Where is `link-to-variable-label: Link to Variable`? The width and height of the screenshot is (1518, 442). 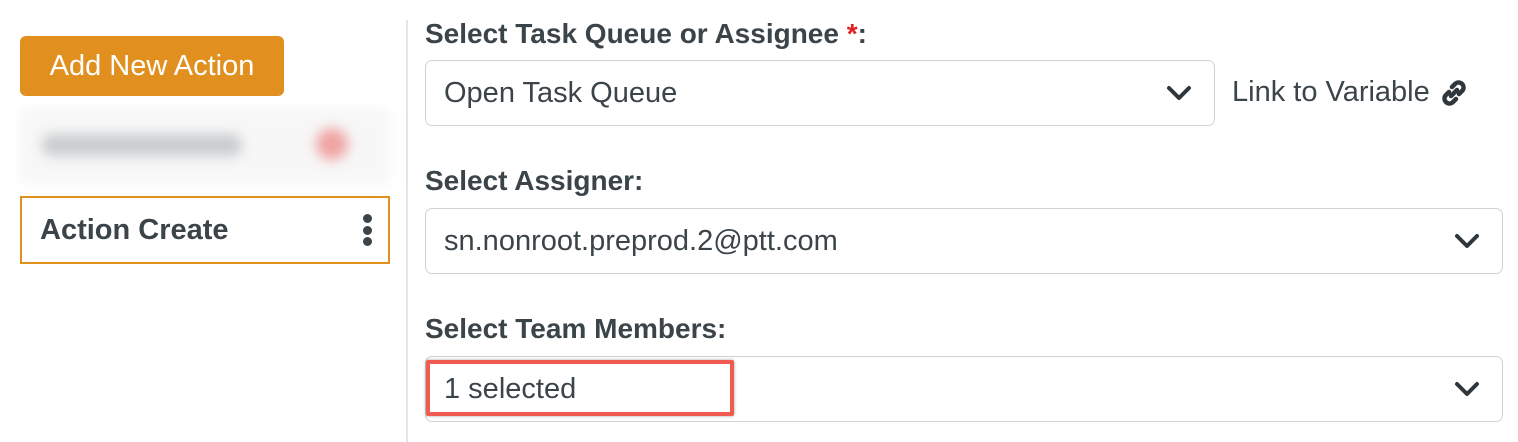 link-to-variable-label: Link to Variable is located at coordinates (1331, 92).